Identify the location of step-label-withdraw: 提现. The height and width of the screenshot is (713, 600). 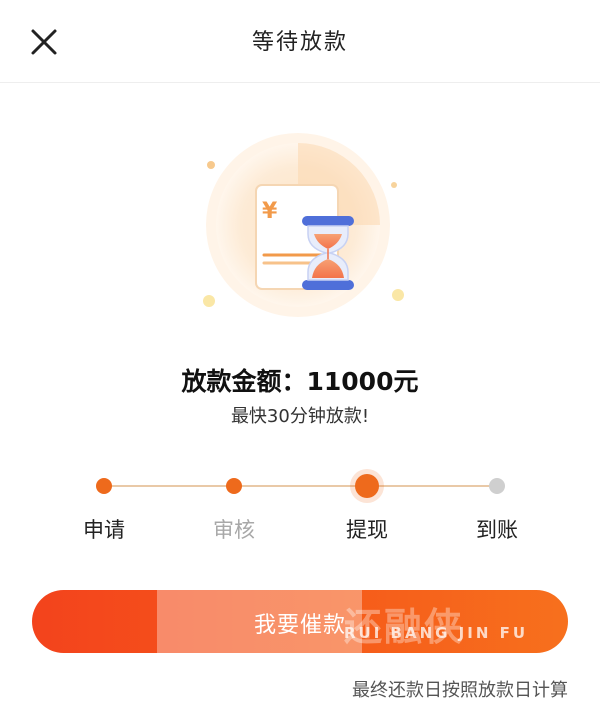
(367, 530).